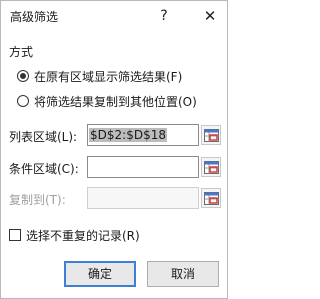 Image resolution: width=320 pixels, height=299 pixels. I want to click on unique-records-label: 选择不重复的记录(R), so click(83, 235).